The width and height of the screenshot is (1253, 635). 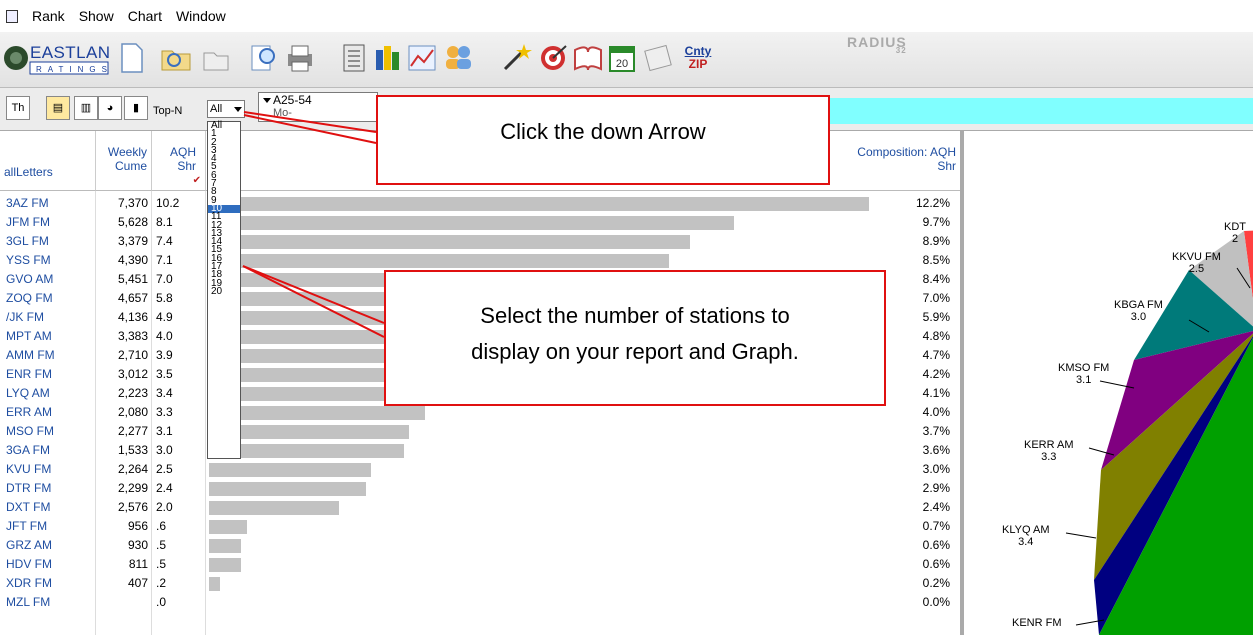 What do you see at coordinates (480, 545) in the screenshot?
I see `table-row: GRZ AM 930 .5 0.6%` at bounding box center [480, 545].